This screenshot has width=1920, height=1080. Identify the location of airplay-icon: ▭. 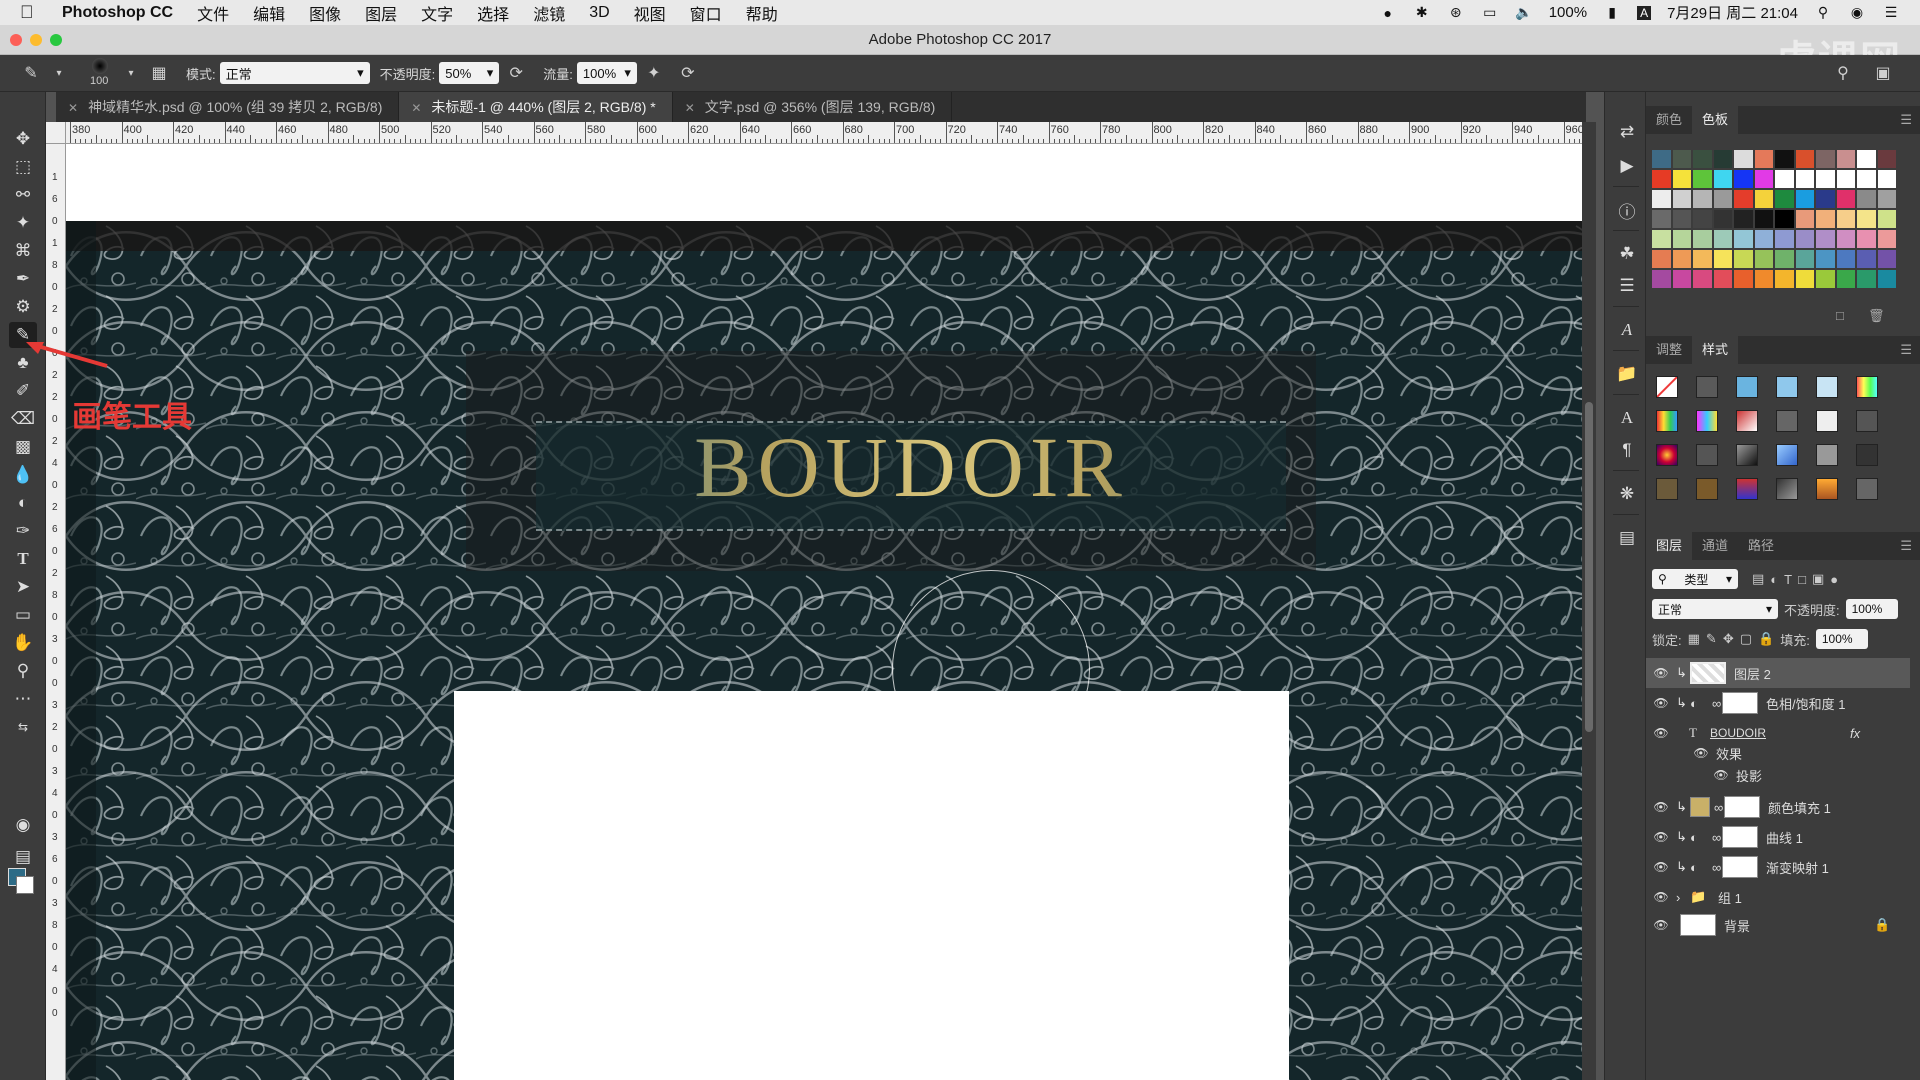
(1490, 13).